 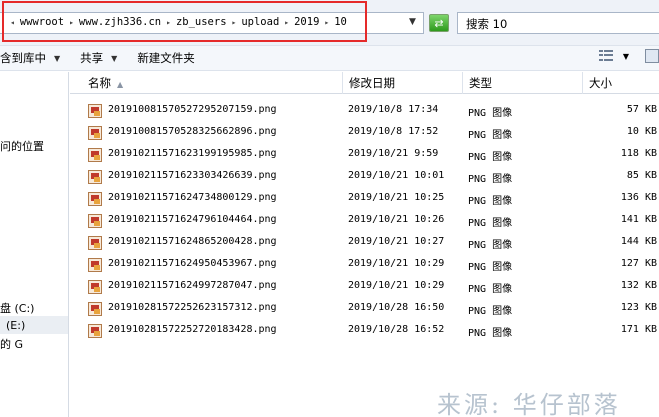 I want to click on share-button: 共享 ▼, so click(x=98, y=58).